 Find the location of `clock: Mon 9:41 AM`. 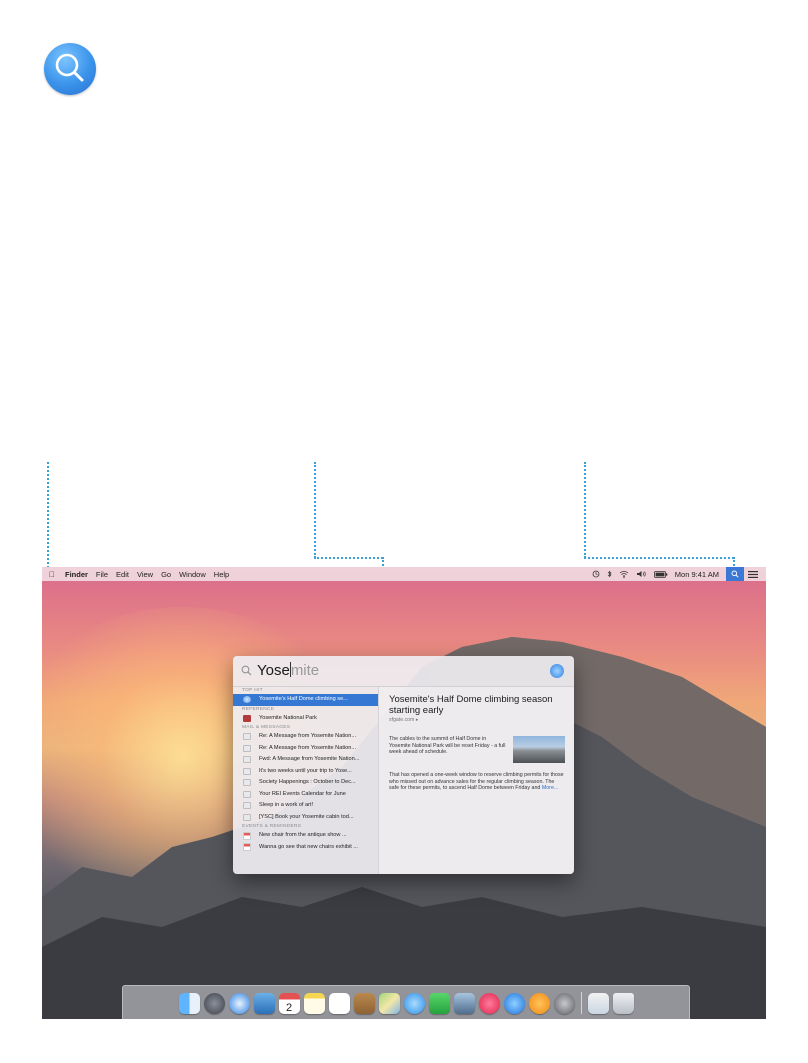

clock: Mon 9:41 AM is located at coordinates (697, 574).